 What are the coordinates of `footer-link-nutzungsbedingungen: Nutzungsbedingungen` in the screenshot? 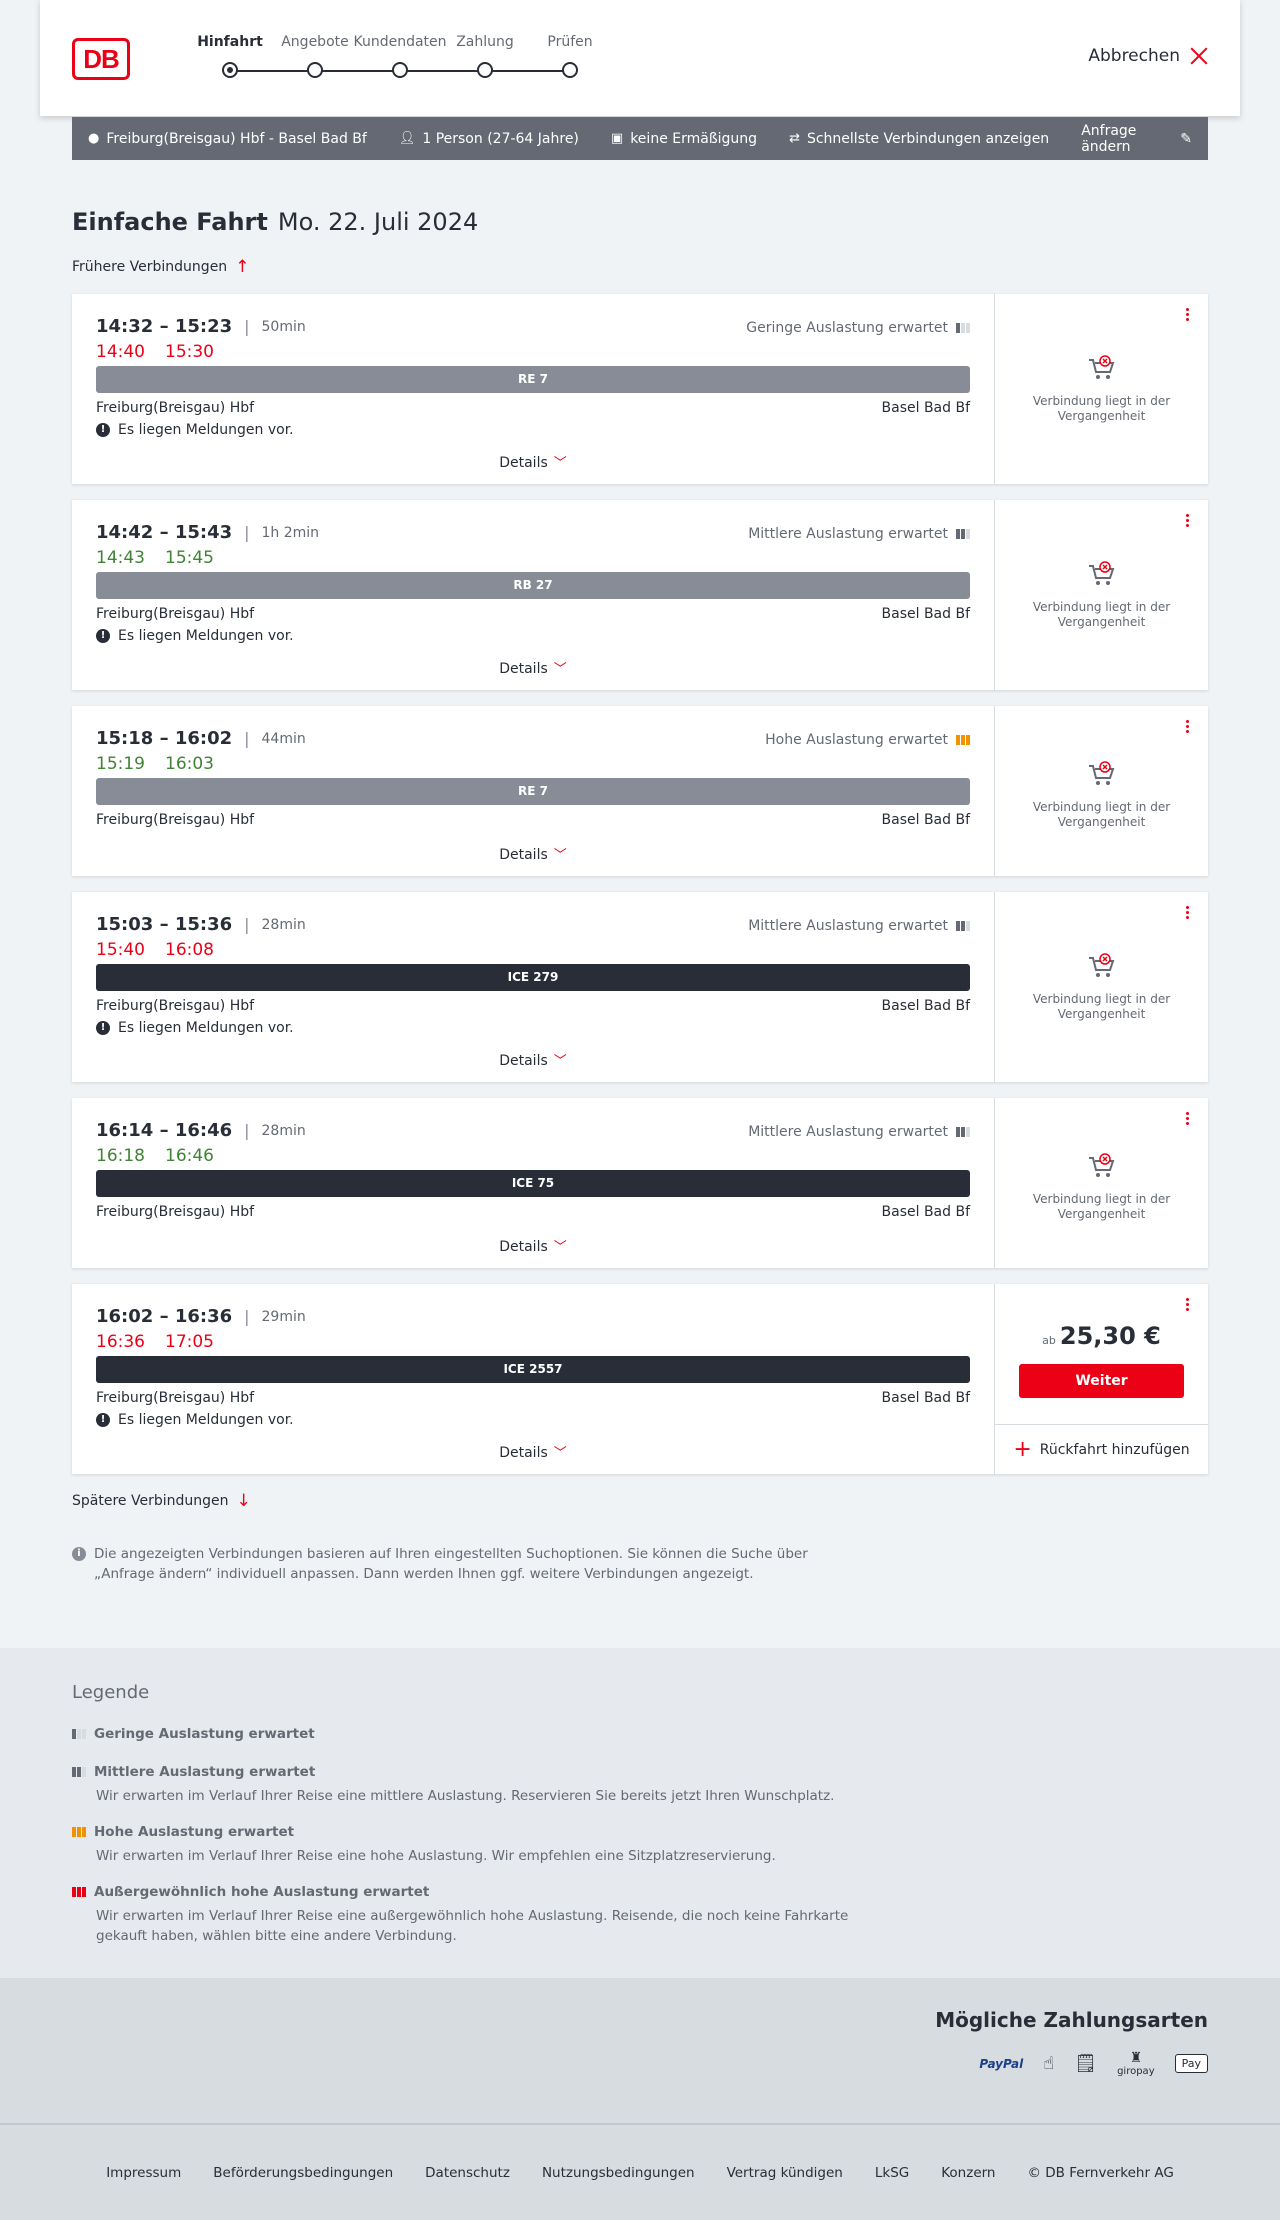 It's located at (618, 2173).